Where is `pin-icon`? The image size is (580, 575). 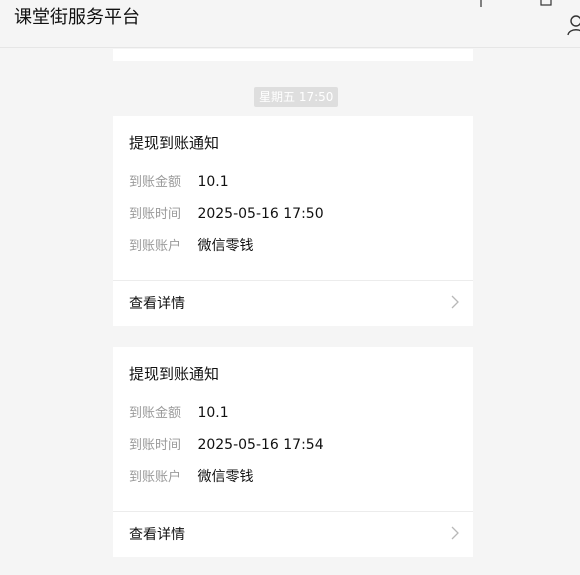 pin-icon is located at coordinates (481, 4).